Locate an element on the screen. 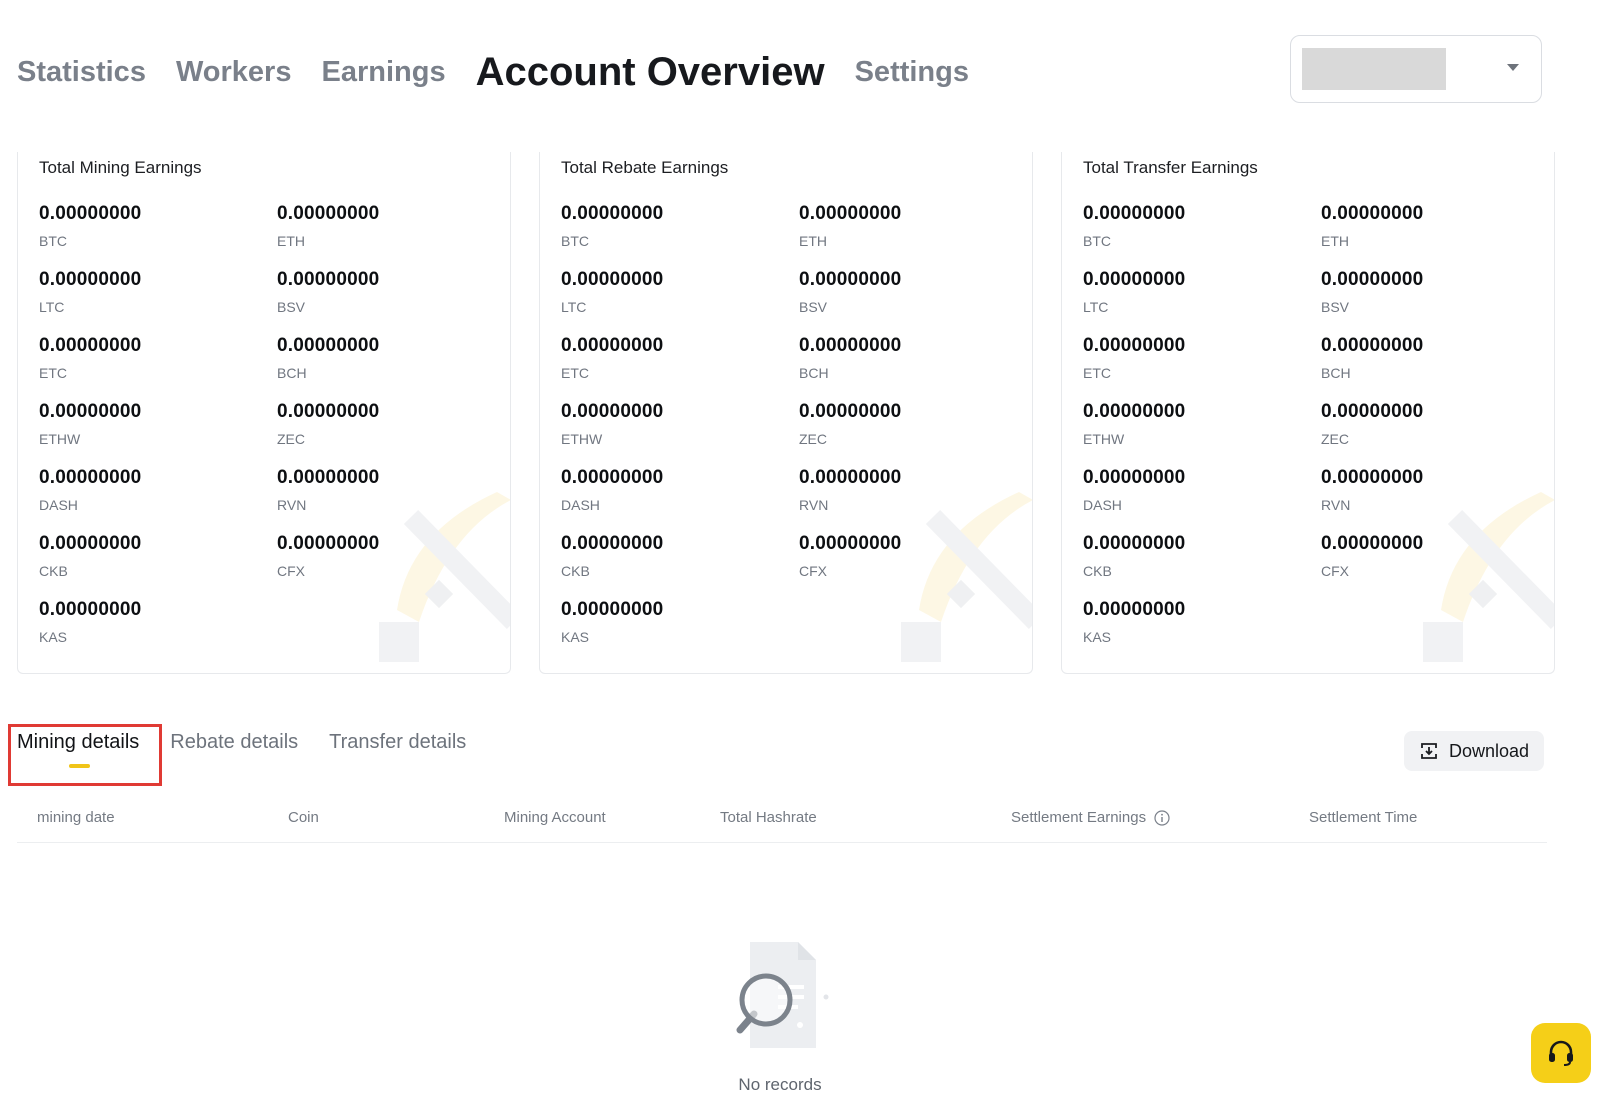 This screenshot has height=1107, width=1600. chevron-down-icon is located at coordinates (1513, 67).